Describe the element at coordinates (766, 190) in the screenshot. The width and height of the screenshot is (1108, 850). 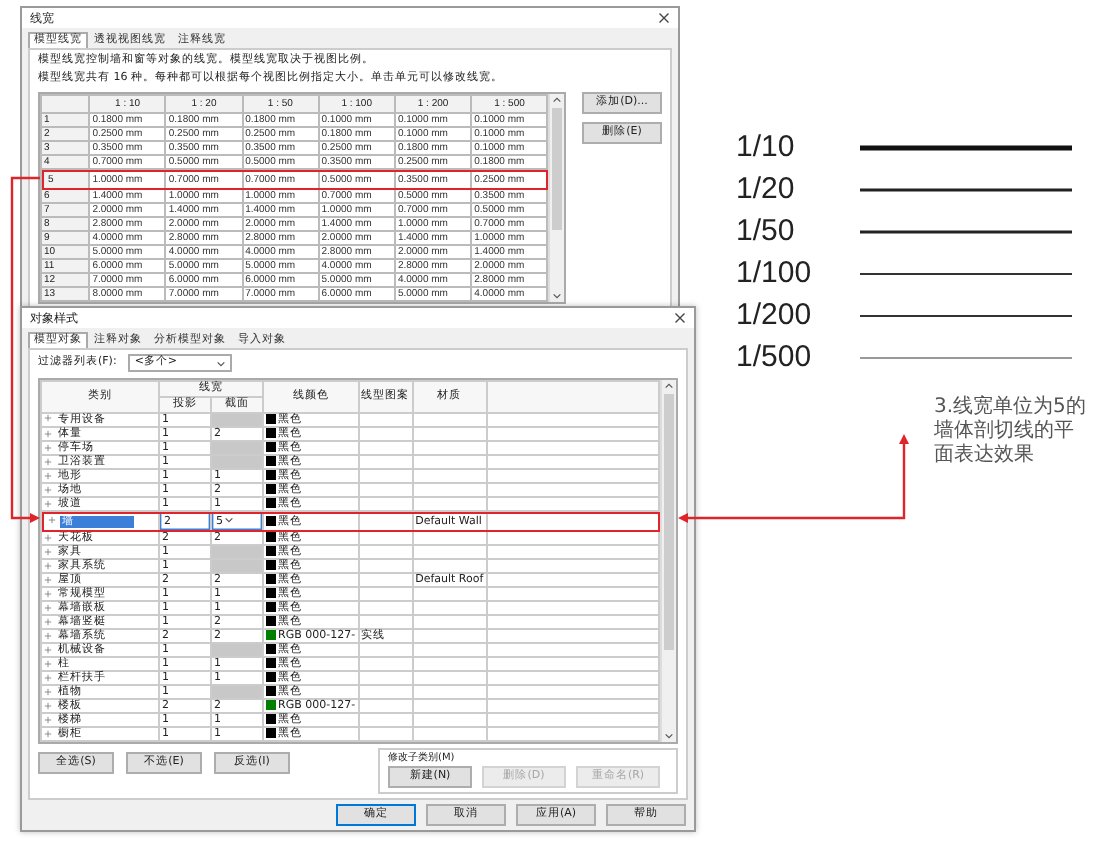
I see `scale-label: 1/20` at that location.